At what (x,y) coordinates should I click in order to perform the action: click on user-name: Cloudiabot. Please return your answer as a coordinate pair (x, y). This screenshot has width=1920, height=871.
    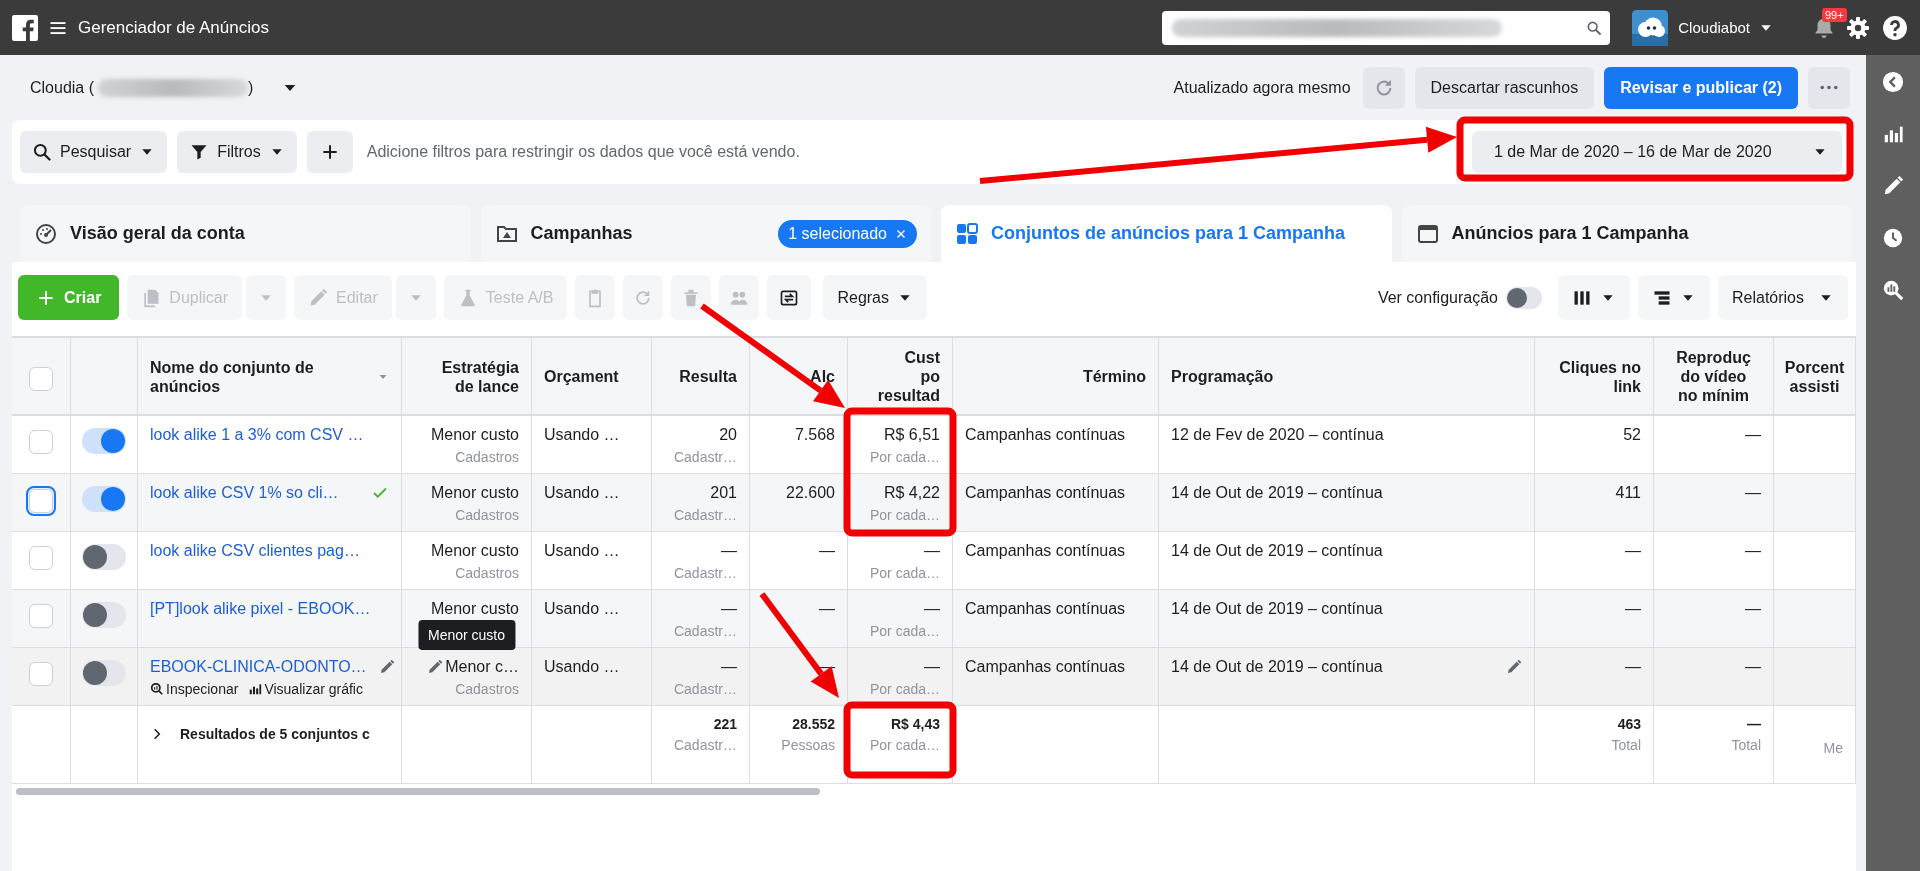
    Looking at the image, I should click on (1714, 27).